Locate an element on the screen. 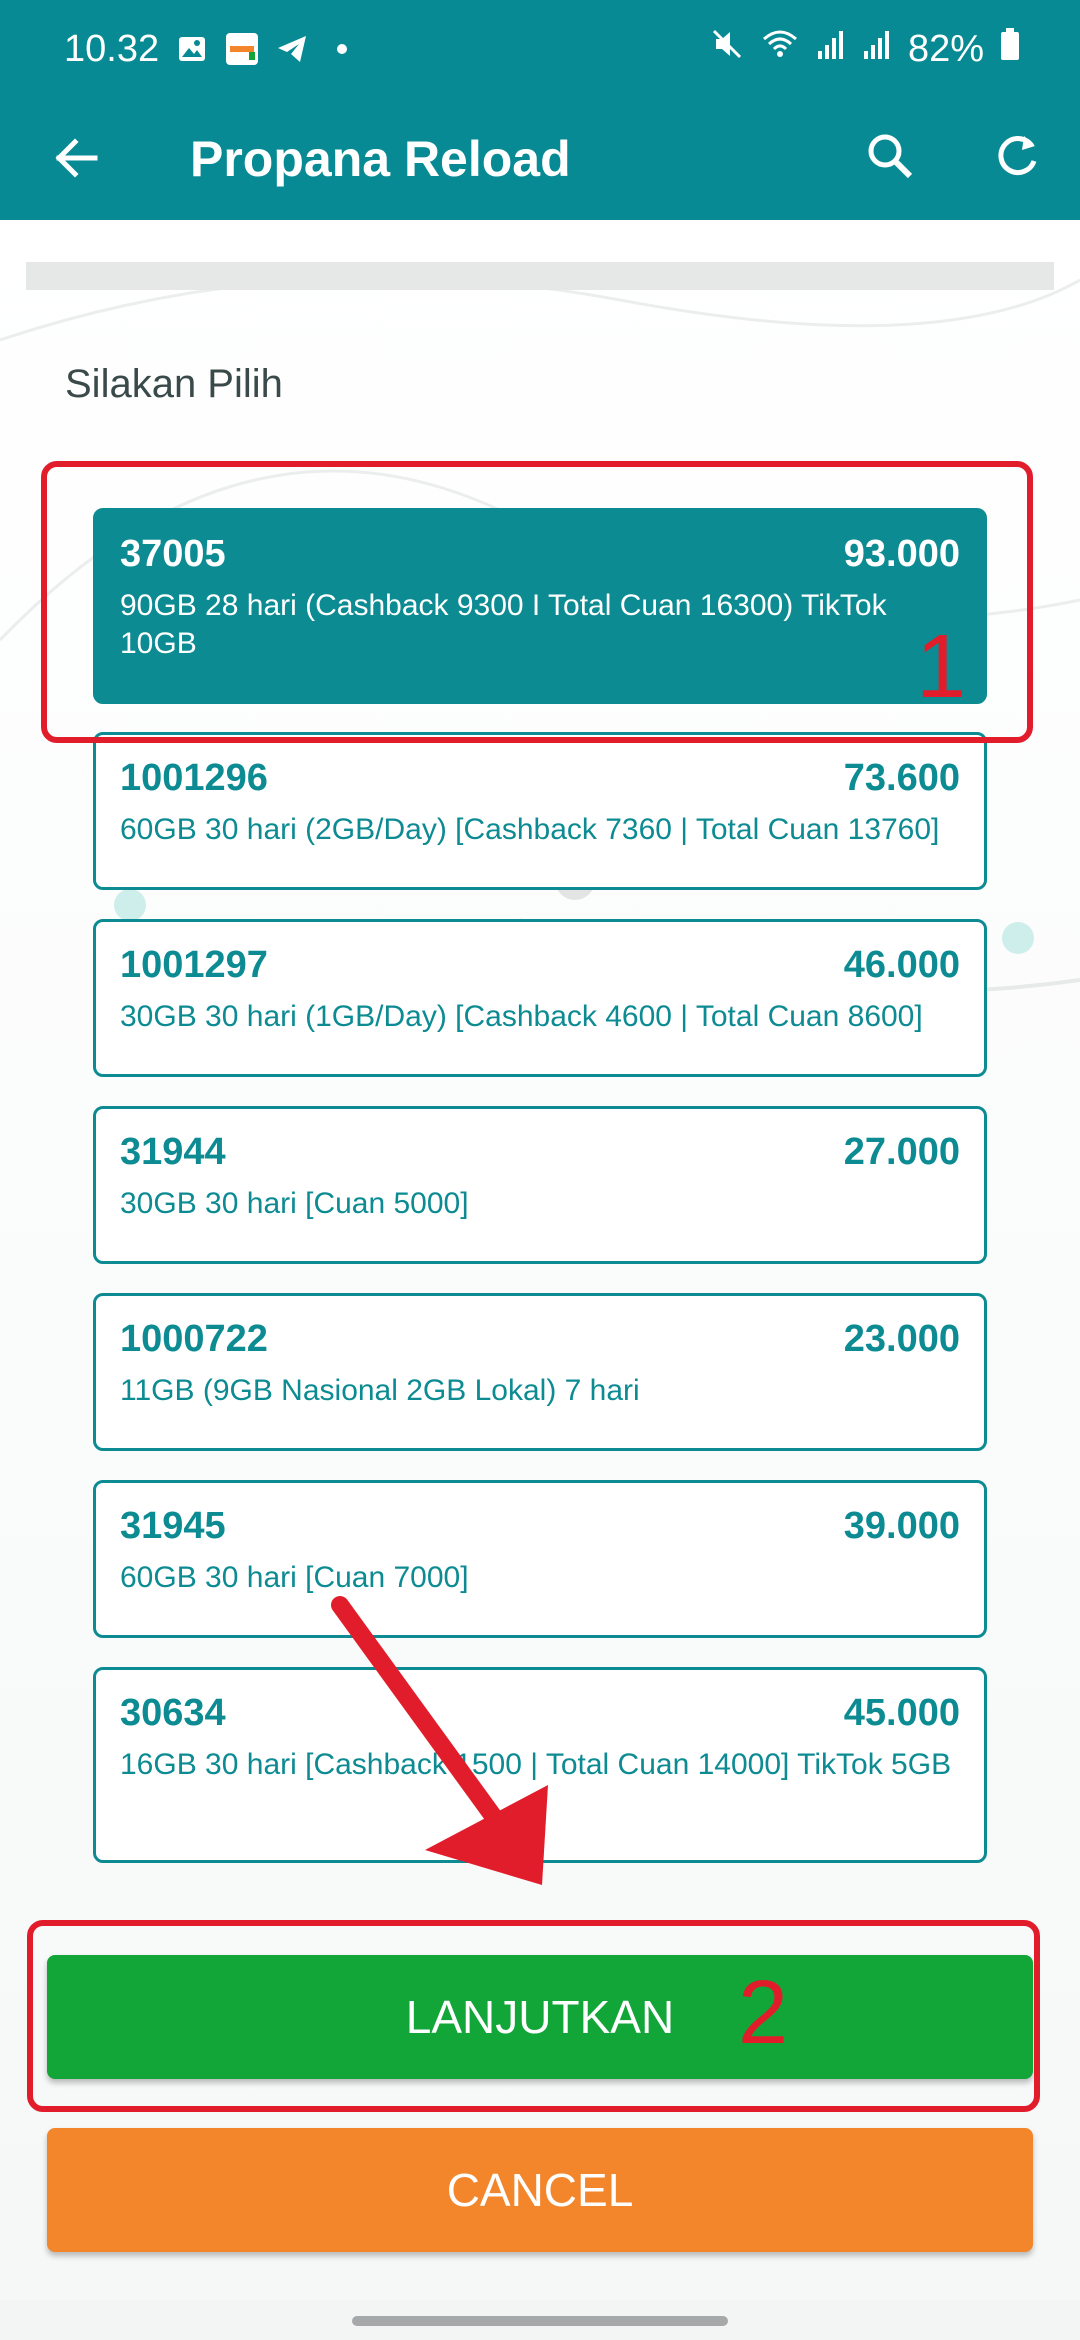 The width and height of the screenshot is (1080, 2340). navigation-bar is located at coordinates (540, 2320).